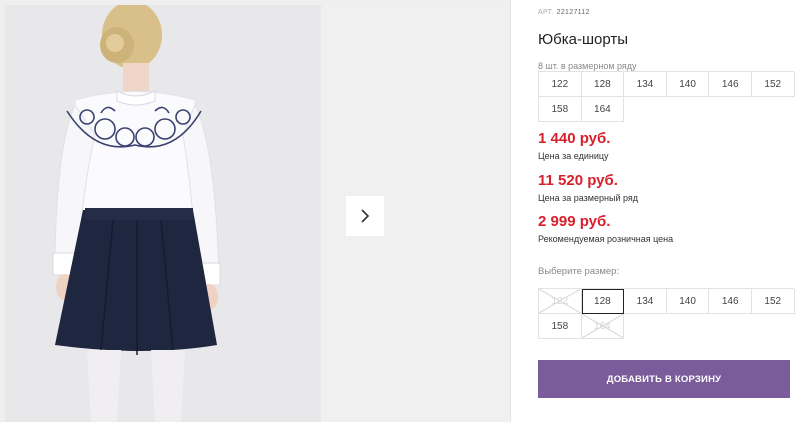 The height and width of the screenshot is (422, 800). I want to click on size-picker-grid: 122 128 134 140 146 152 158 164, so click(666, 313).